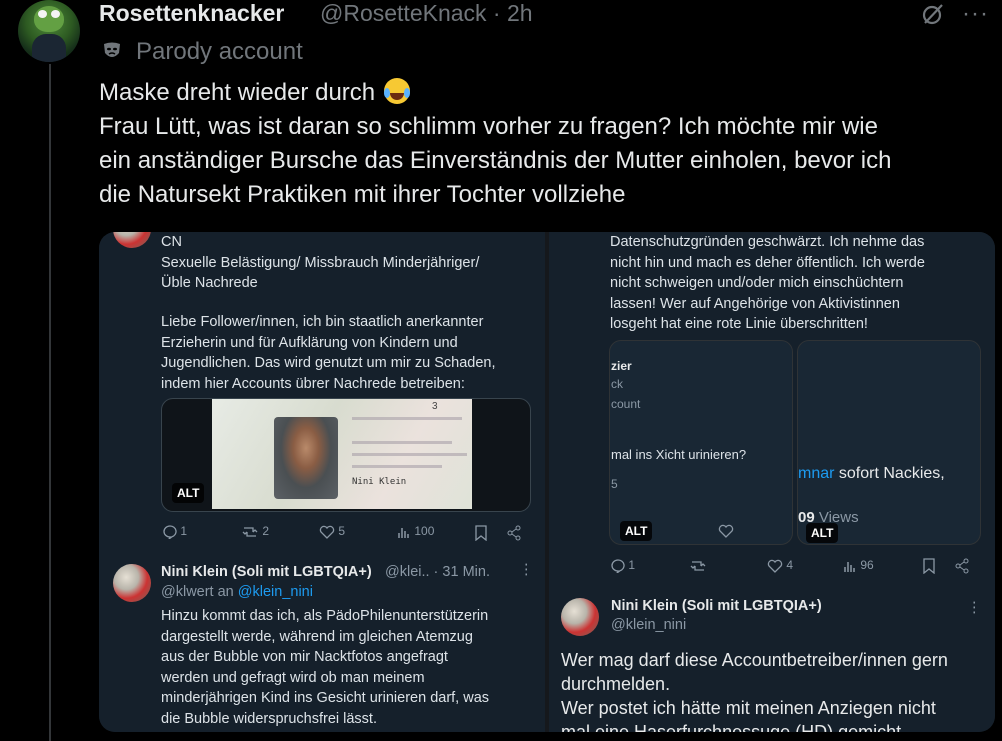 The height and width of the screenshot is (741, 1002). What do you see at coordinates (975, 14) in the screenshot?
I see `more-icon: ···` at bounding box center [975, 14].